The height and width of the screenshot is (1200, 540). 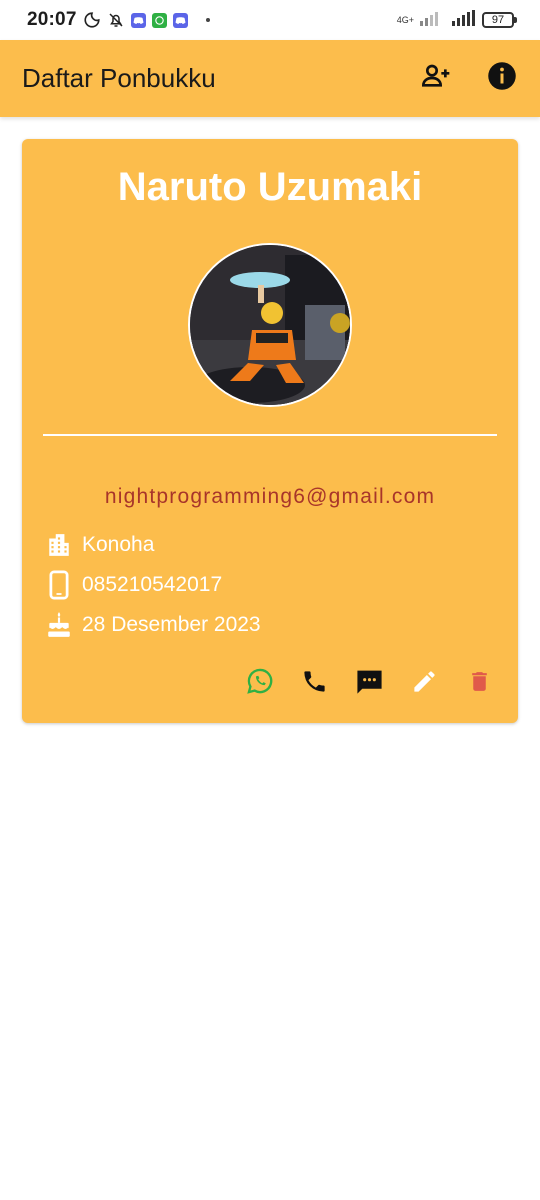 I want to click on cake-icon, so click(x=59, y=625).